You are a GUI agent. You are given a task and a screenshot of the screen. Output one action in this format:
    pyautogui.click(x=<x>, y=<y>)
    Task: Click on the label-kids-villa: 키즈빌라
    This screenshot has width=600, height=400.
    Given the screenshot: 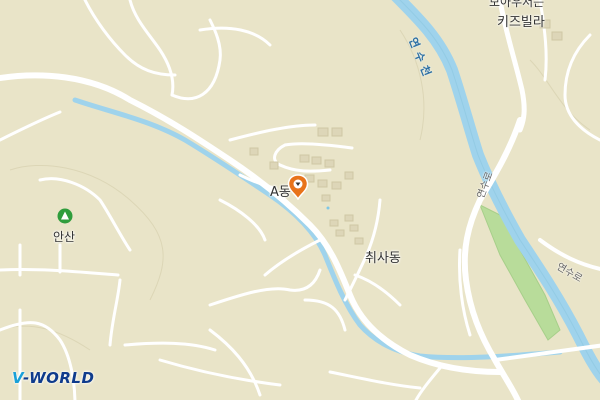 What is the action you would take?
    pyautogui.click(x=521, y=22)
    